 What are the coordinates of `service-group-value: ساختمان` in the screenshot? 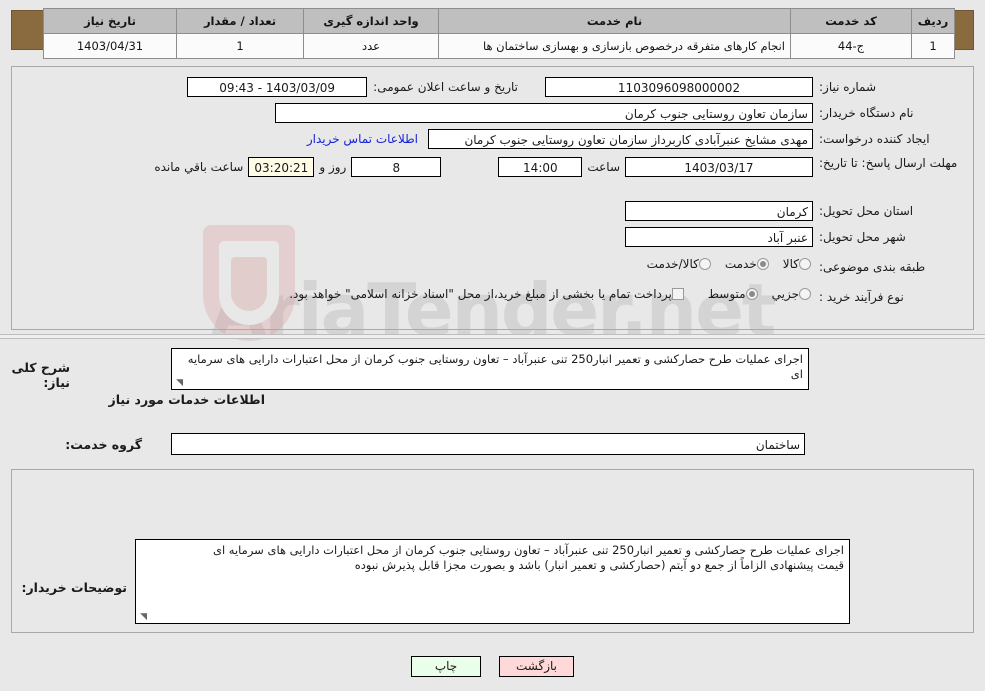 It's located at (488, 444).